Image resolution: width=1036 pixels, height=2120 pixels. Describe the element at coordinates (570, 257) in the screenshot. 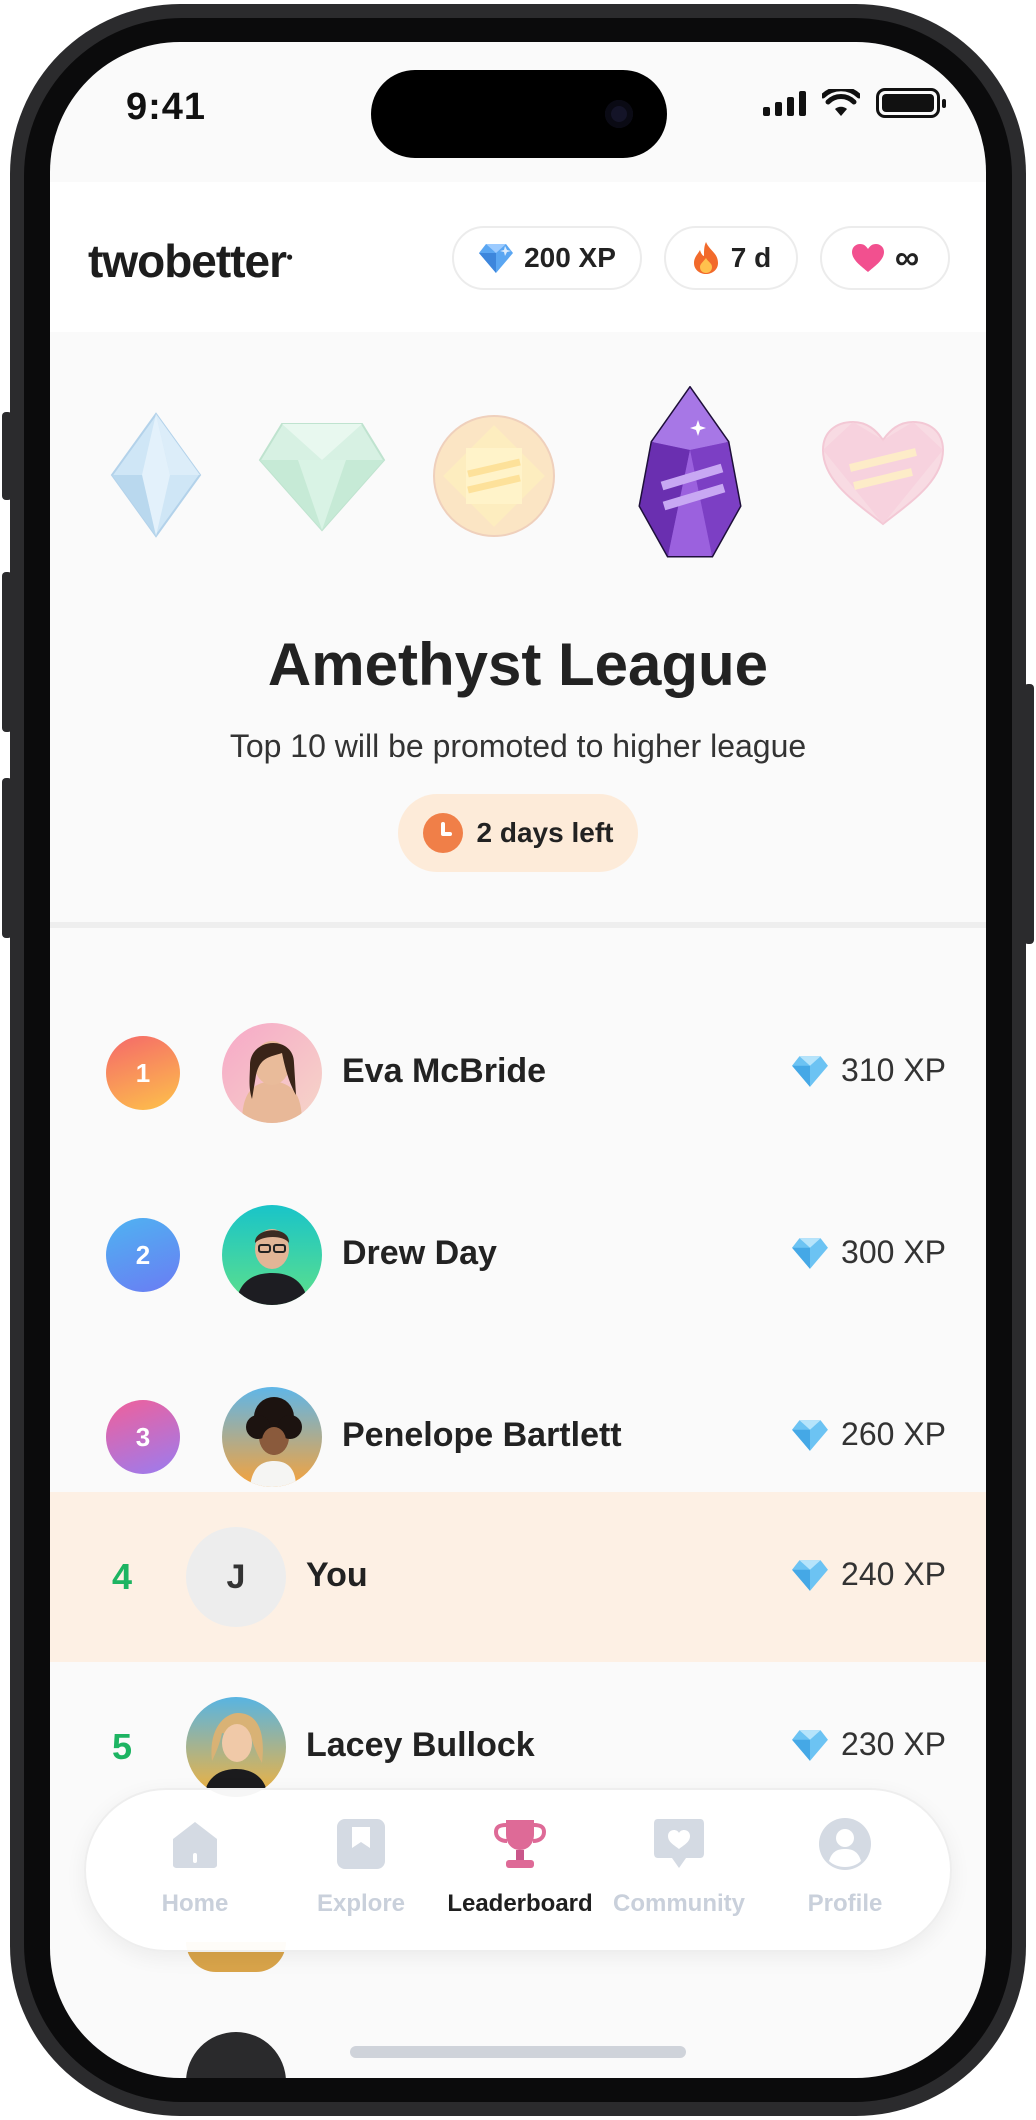

I see `xp-pill-label: 200 XP` at that location.